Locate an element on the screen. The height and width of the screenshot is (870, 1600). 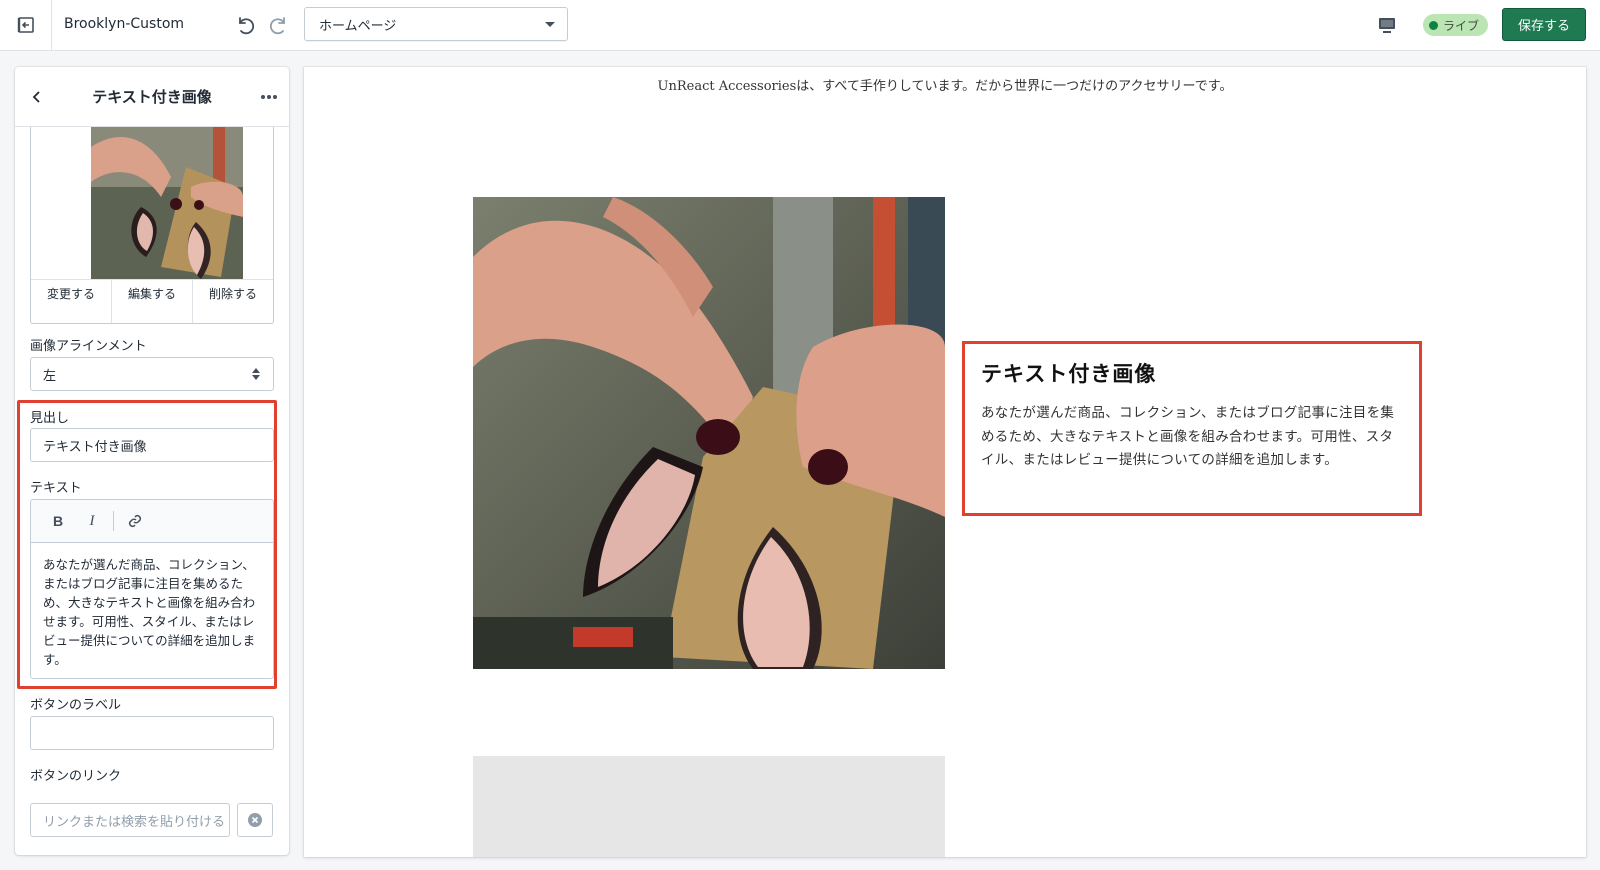
image-thumbnail is located at coordinates (167, 203).